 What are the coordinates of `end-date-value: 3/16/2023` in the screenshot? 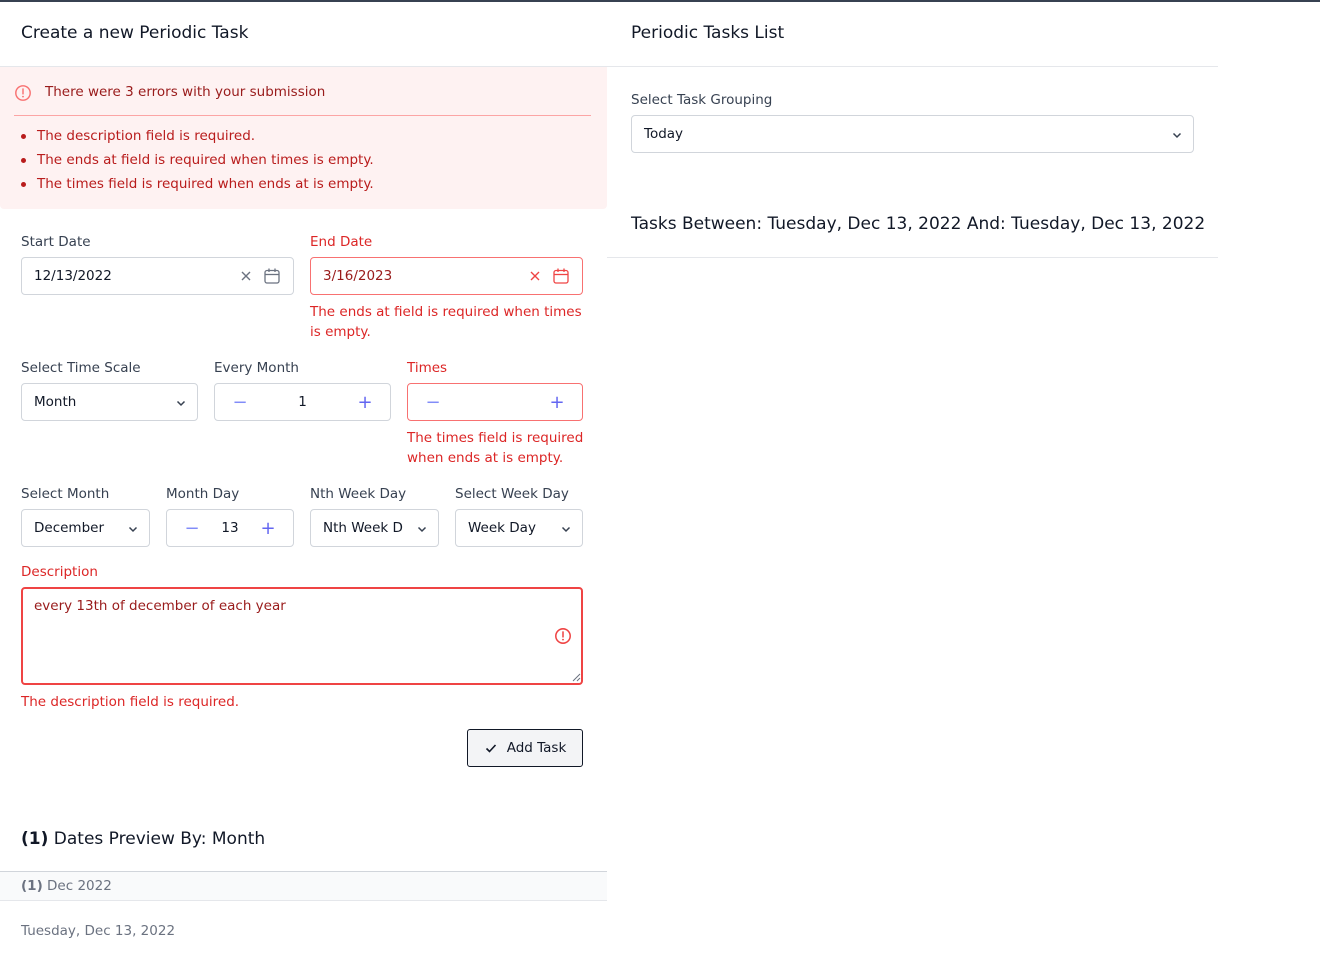 It's located at (358, 276).